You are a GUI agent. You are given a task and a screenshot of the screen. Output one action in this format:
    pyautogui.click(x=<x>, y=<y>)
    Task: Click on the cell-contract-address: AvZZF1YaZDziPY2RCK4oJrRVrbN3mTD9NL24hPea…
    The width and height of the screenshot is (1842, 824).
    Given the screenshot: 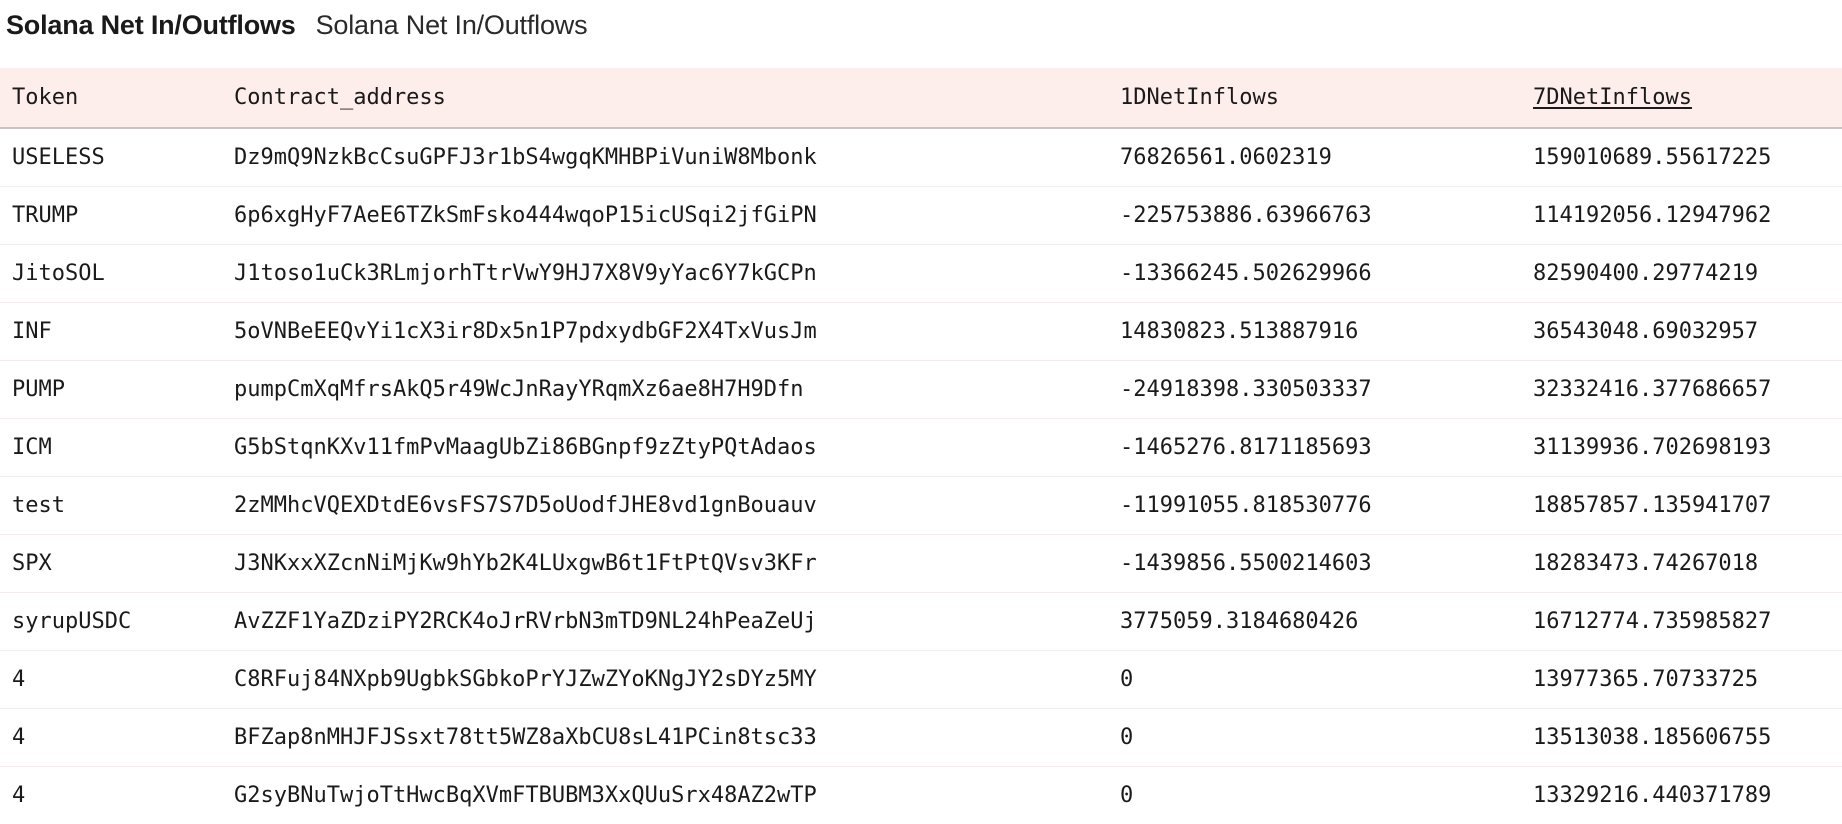 What is the action you would take?
    pyautogui.click(x=525, y=621)
    